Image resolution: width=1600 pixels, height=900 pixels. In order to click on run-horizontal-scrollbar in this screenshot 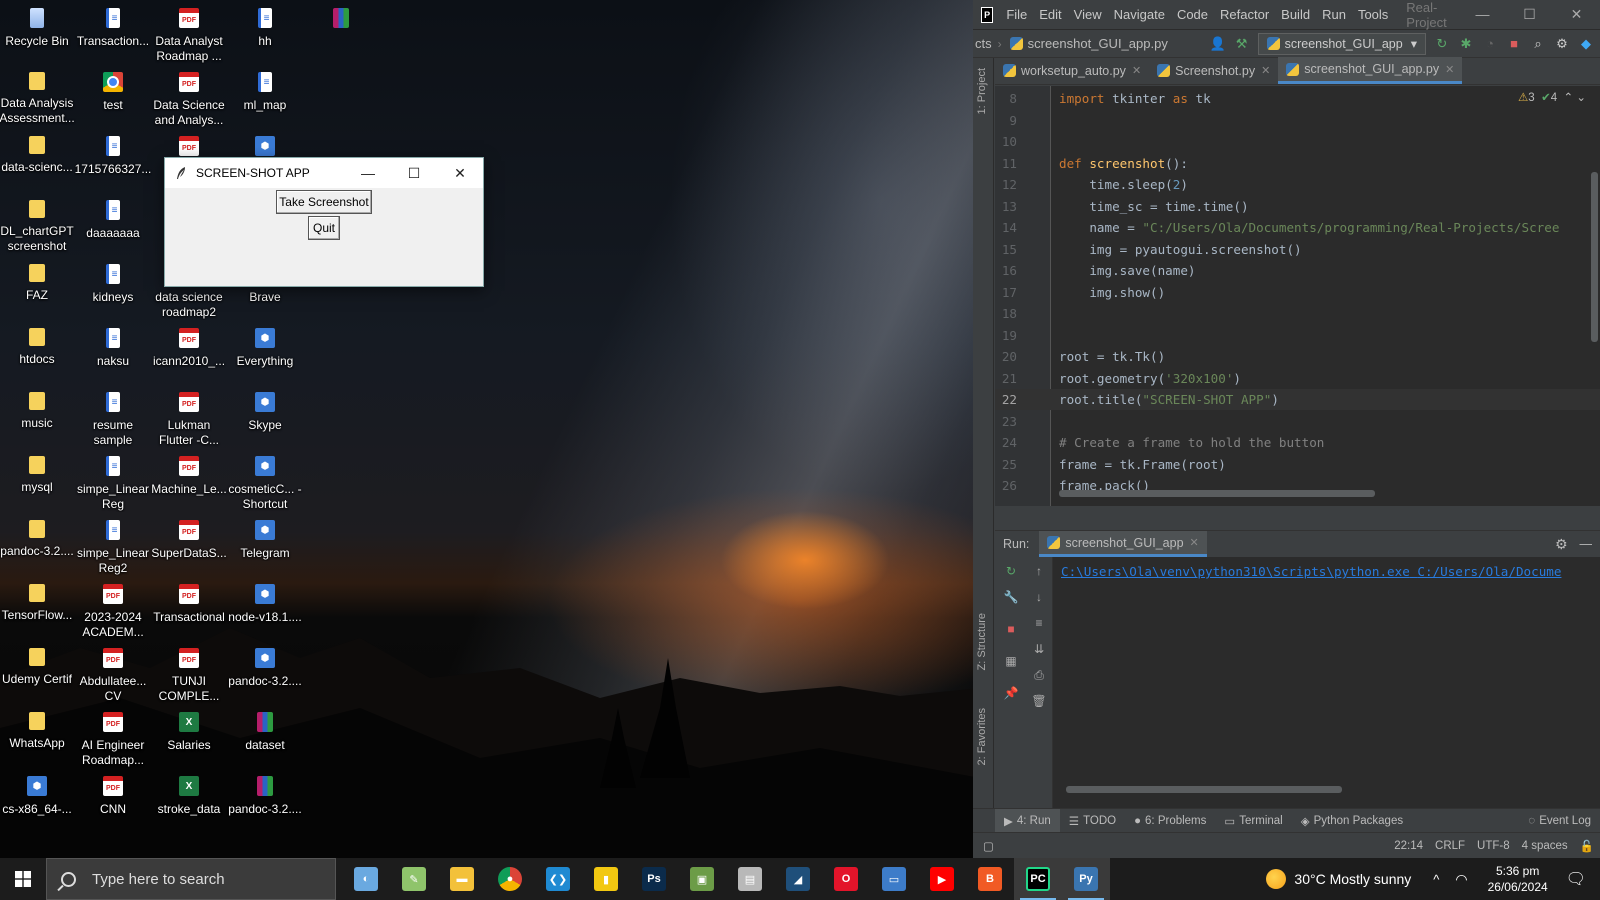, I will do `click(1204, 789)`.